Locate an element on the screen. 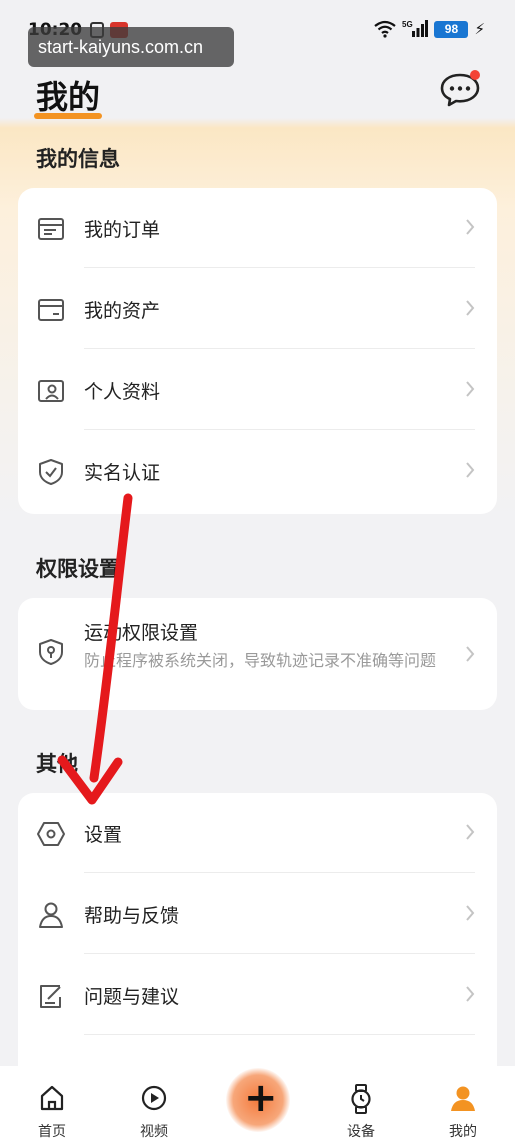 The image size is (515, 1141). menu-item-real-name-verification: 实名认证 is located at coordinates (257, 471).